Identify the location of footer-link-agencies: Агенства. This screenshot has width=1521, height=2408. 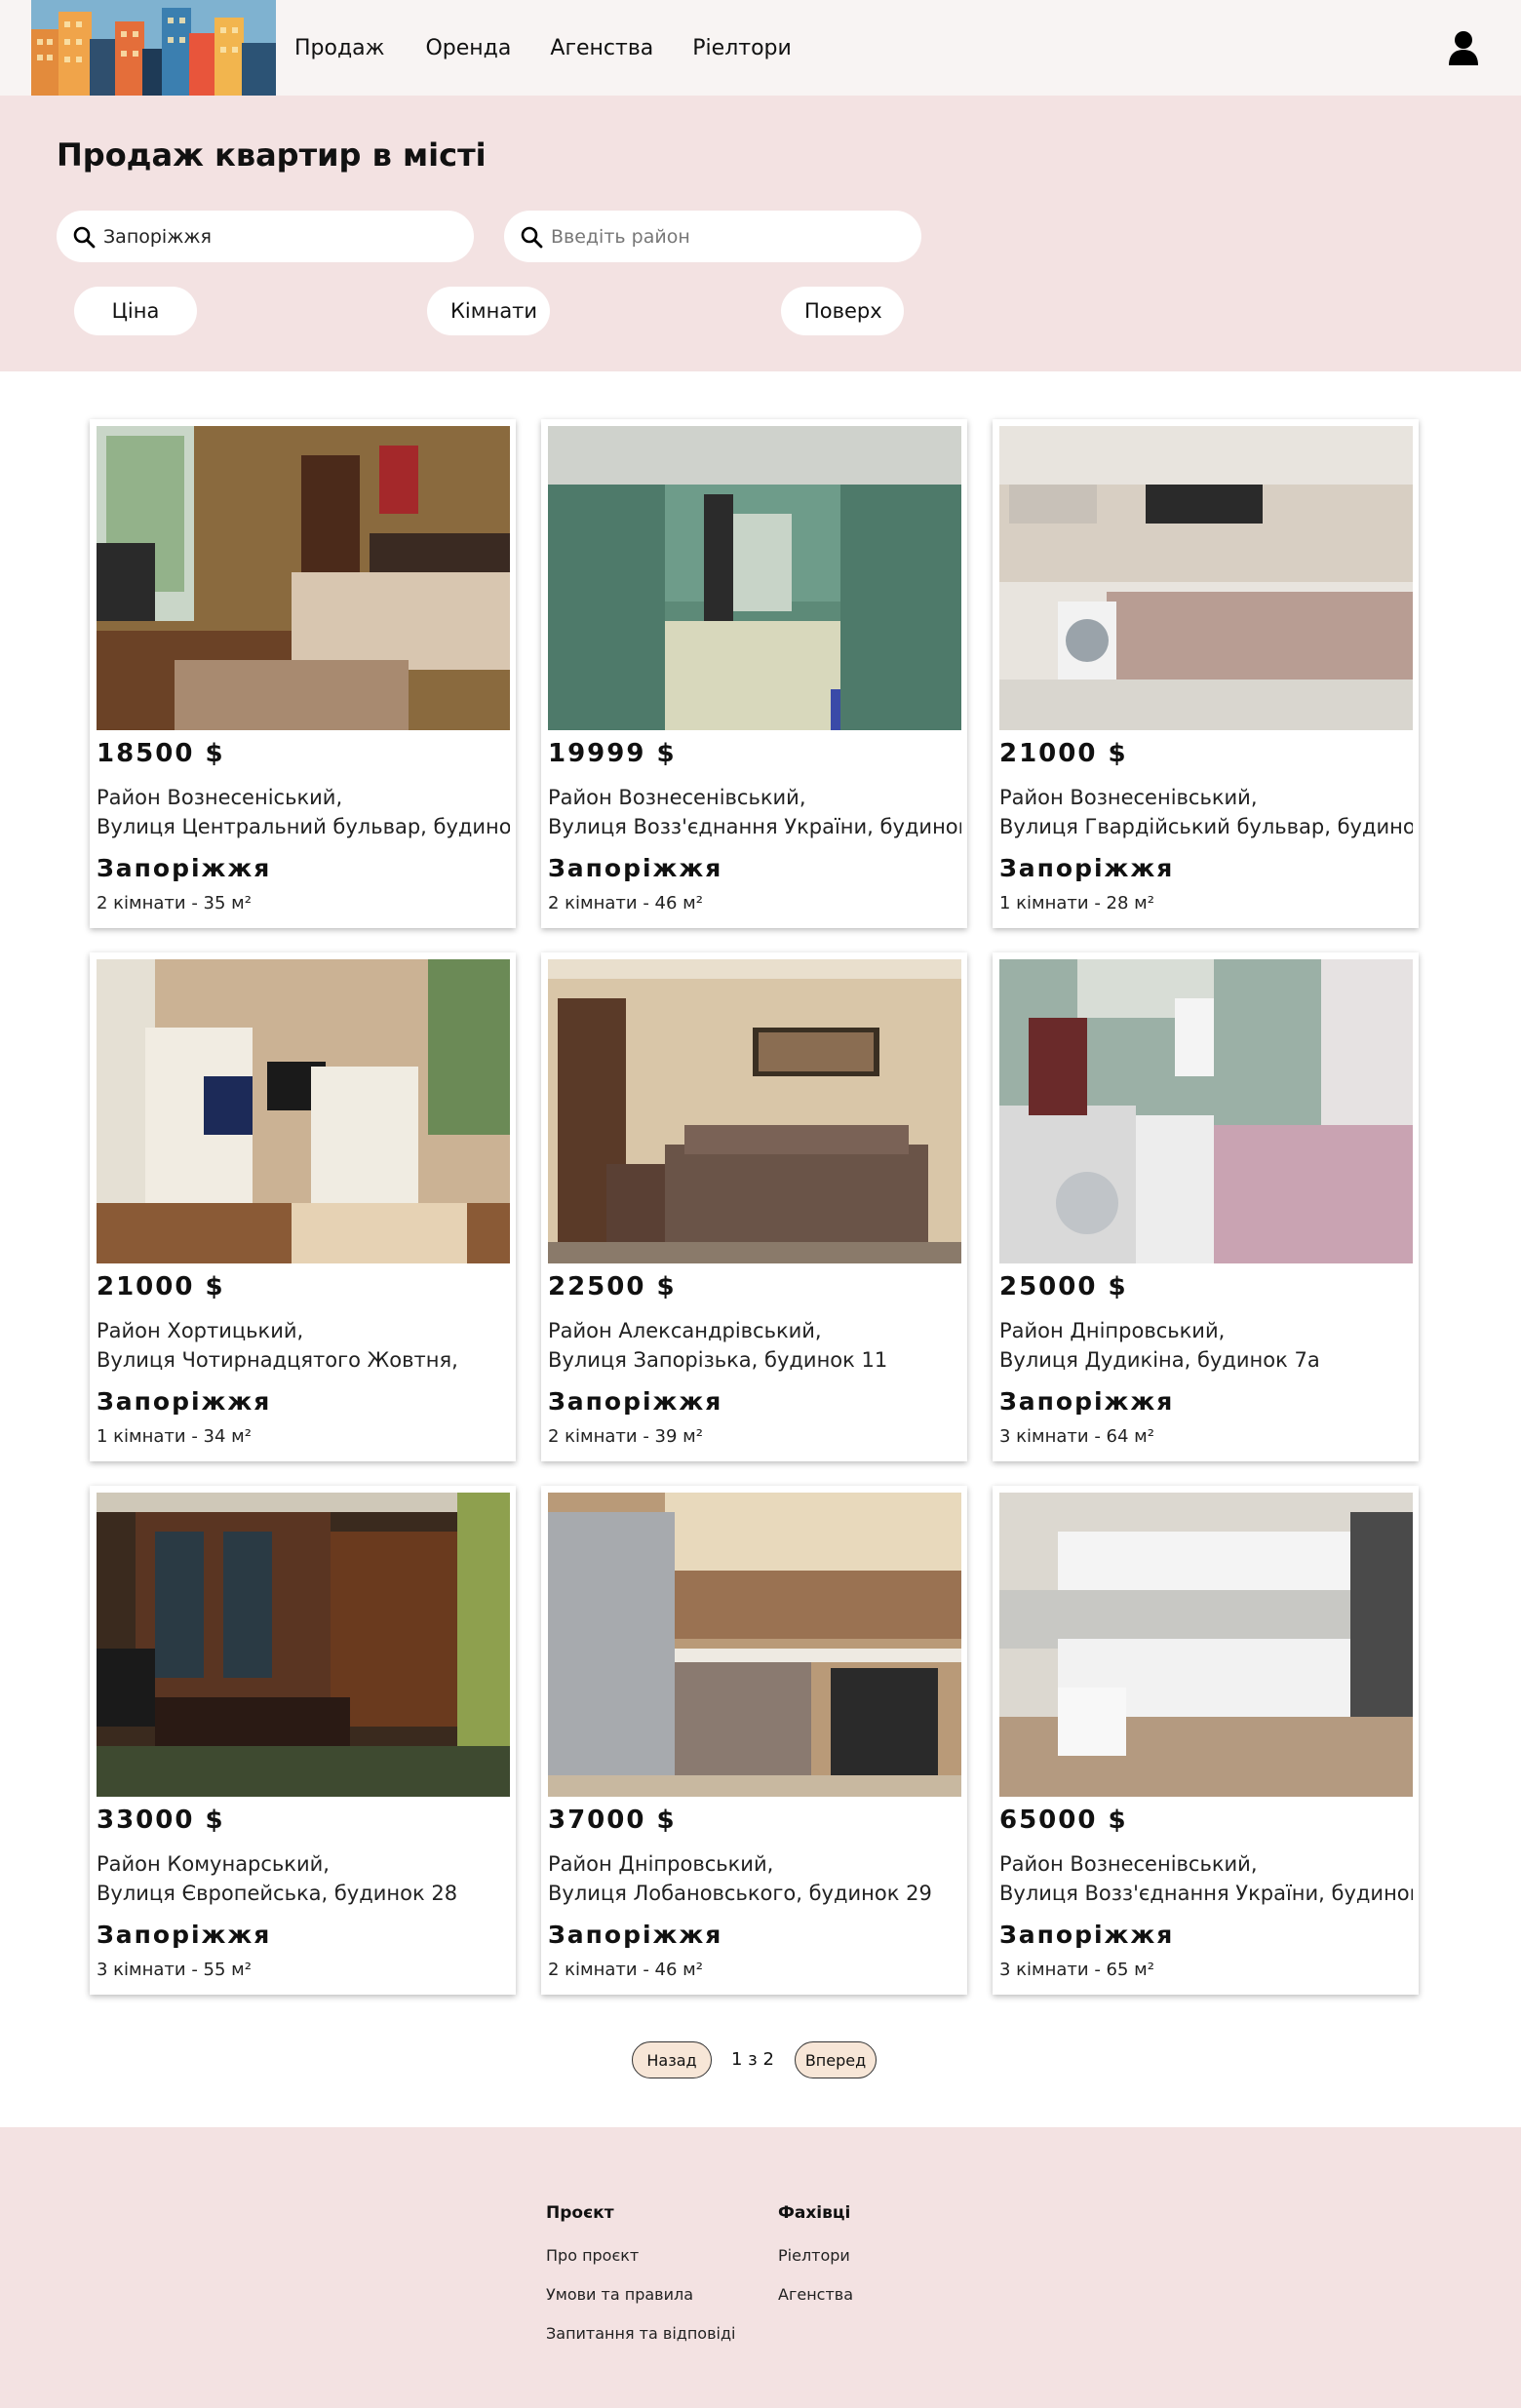
(815, 2294).